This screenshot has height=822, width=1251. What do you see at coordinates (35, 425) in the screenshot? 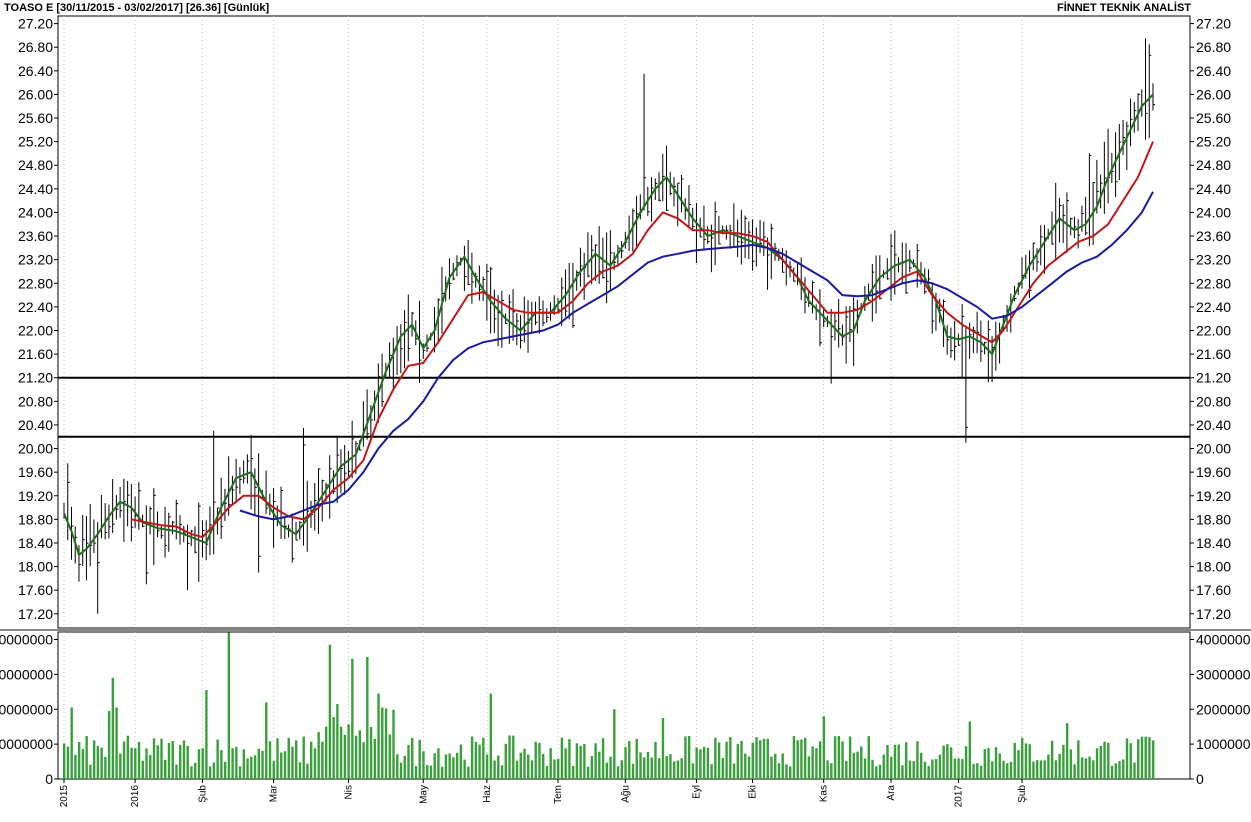
I see `y-tick-label-left: 20.40` at bounding box center [35, 425].